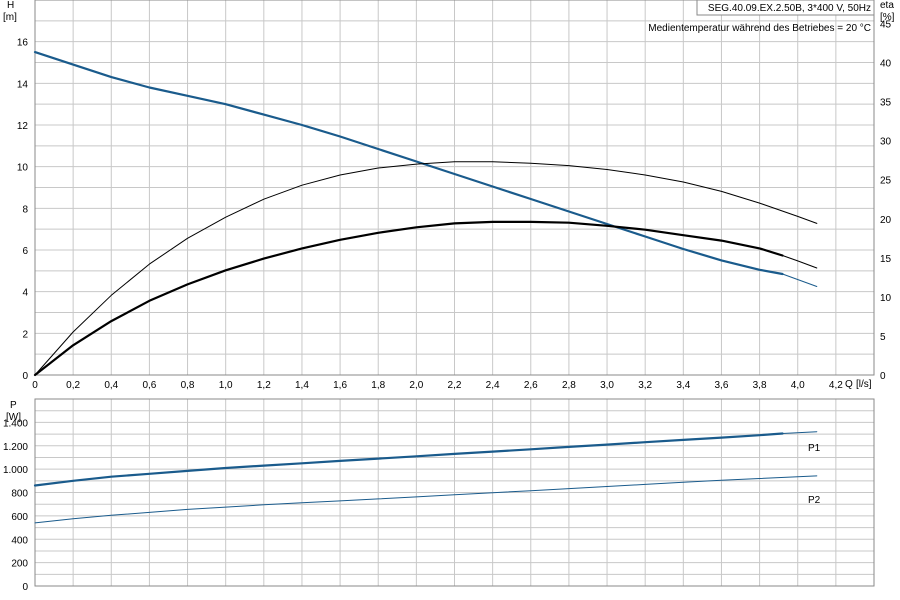  I want to click on x-tick-label: 4,0, so click(798, 385).